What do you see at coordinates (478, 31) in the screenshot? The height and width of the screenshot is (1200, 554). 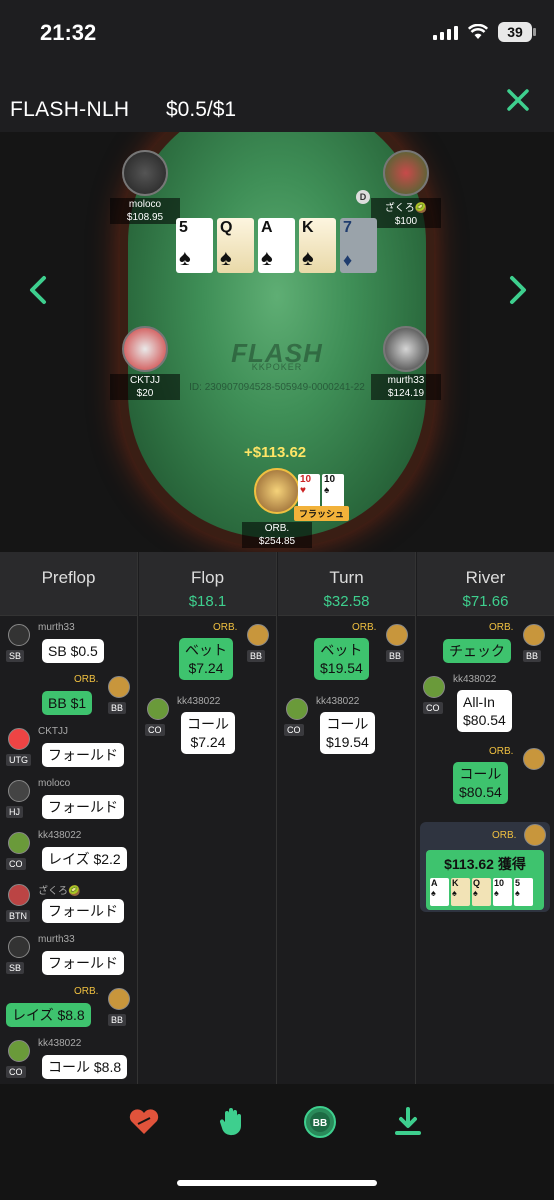 I see `wifi-icon` at bounding box center [478, 31].